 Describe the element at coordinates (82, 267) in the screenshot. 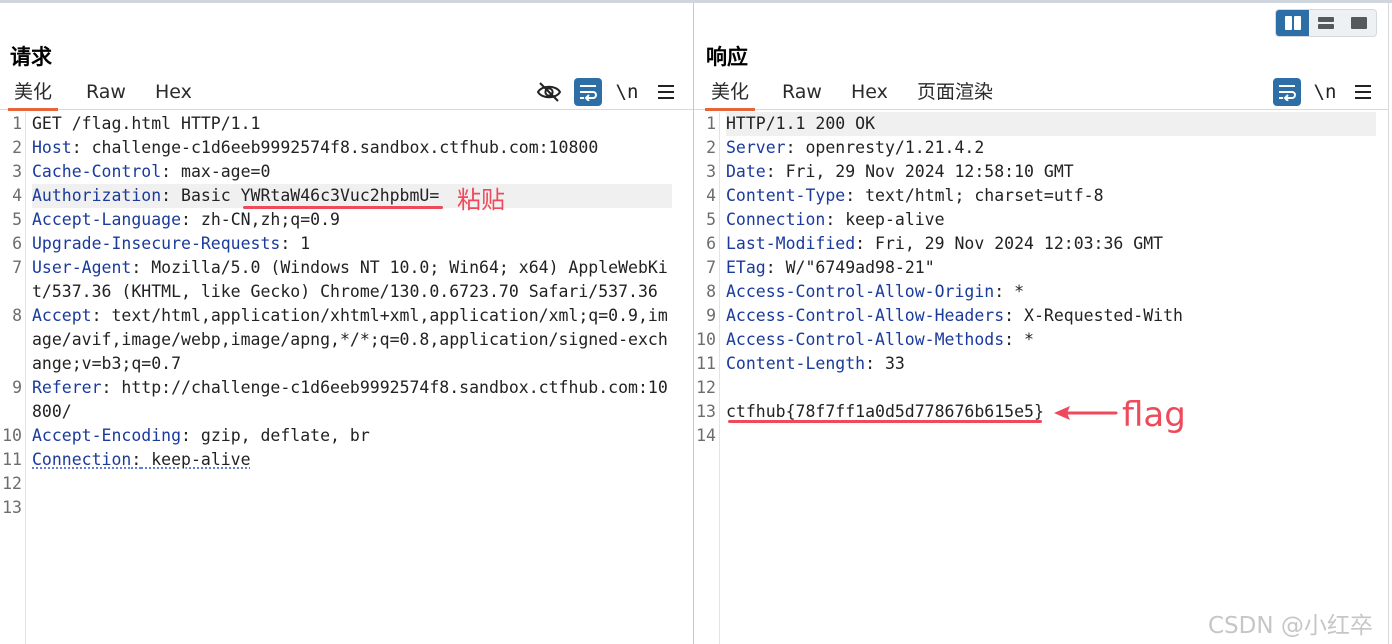

I see `header-name: User-Agent` at that location.